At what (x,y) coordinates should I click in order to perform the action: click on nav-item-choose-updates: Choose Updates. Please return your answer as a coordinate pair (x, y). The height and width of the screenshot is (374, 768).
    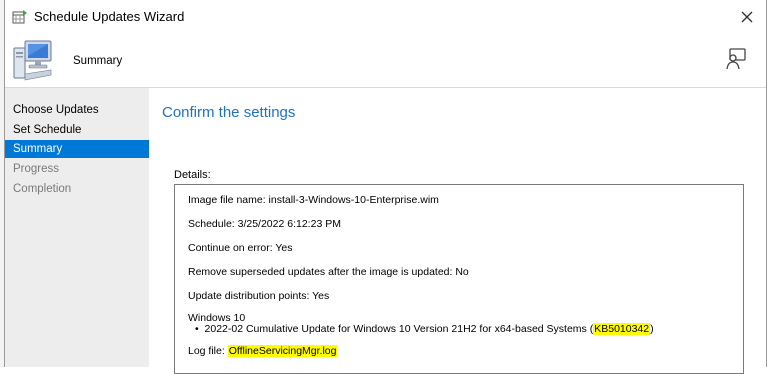
    Looking at the image, I should click on (77, 110).